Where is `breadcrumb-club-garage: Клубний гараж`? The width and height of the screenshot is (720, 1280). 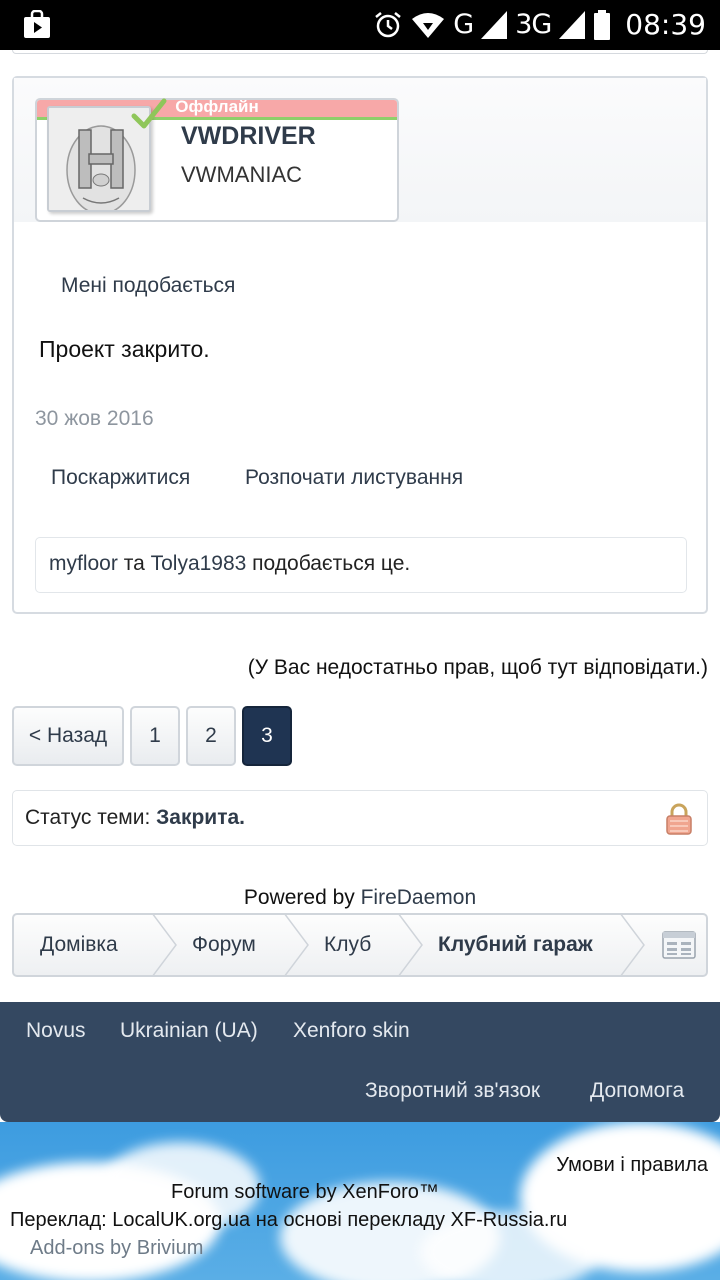 breadcrumb-club-garage: Клубний гараж is located at coordinates (515, 945).